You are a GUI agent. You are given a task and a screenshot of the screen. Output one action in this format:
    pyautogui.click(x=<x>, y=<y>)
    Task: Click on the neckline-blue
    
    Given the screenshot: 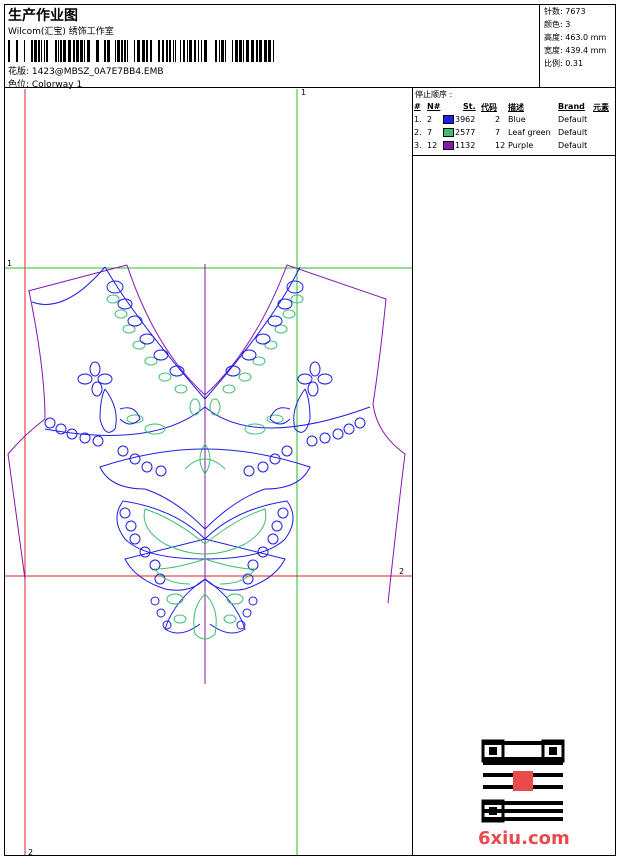 What is the action you would take?
    pyautogui.click(x=166, y=333)
    